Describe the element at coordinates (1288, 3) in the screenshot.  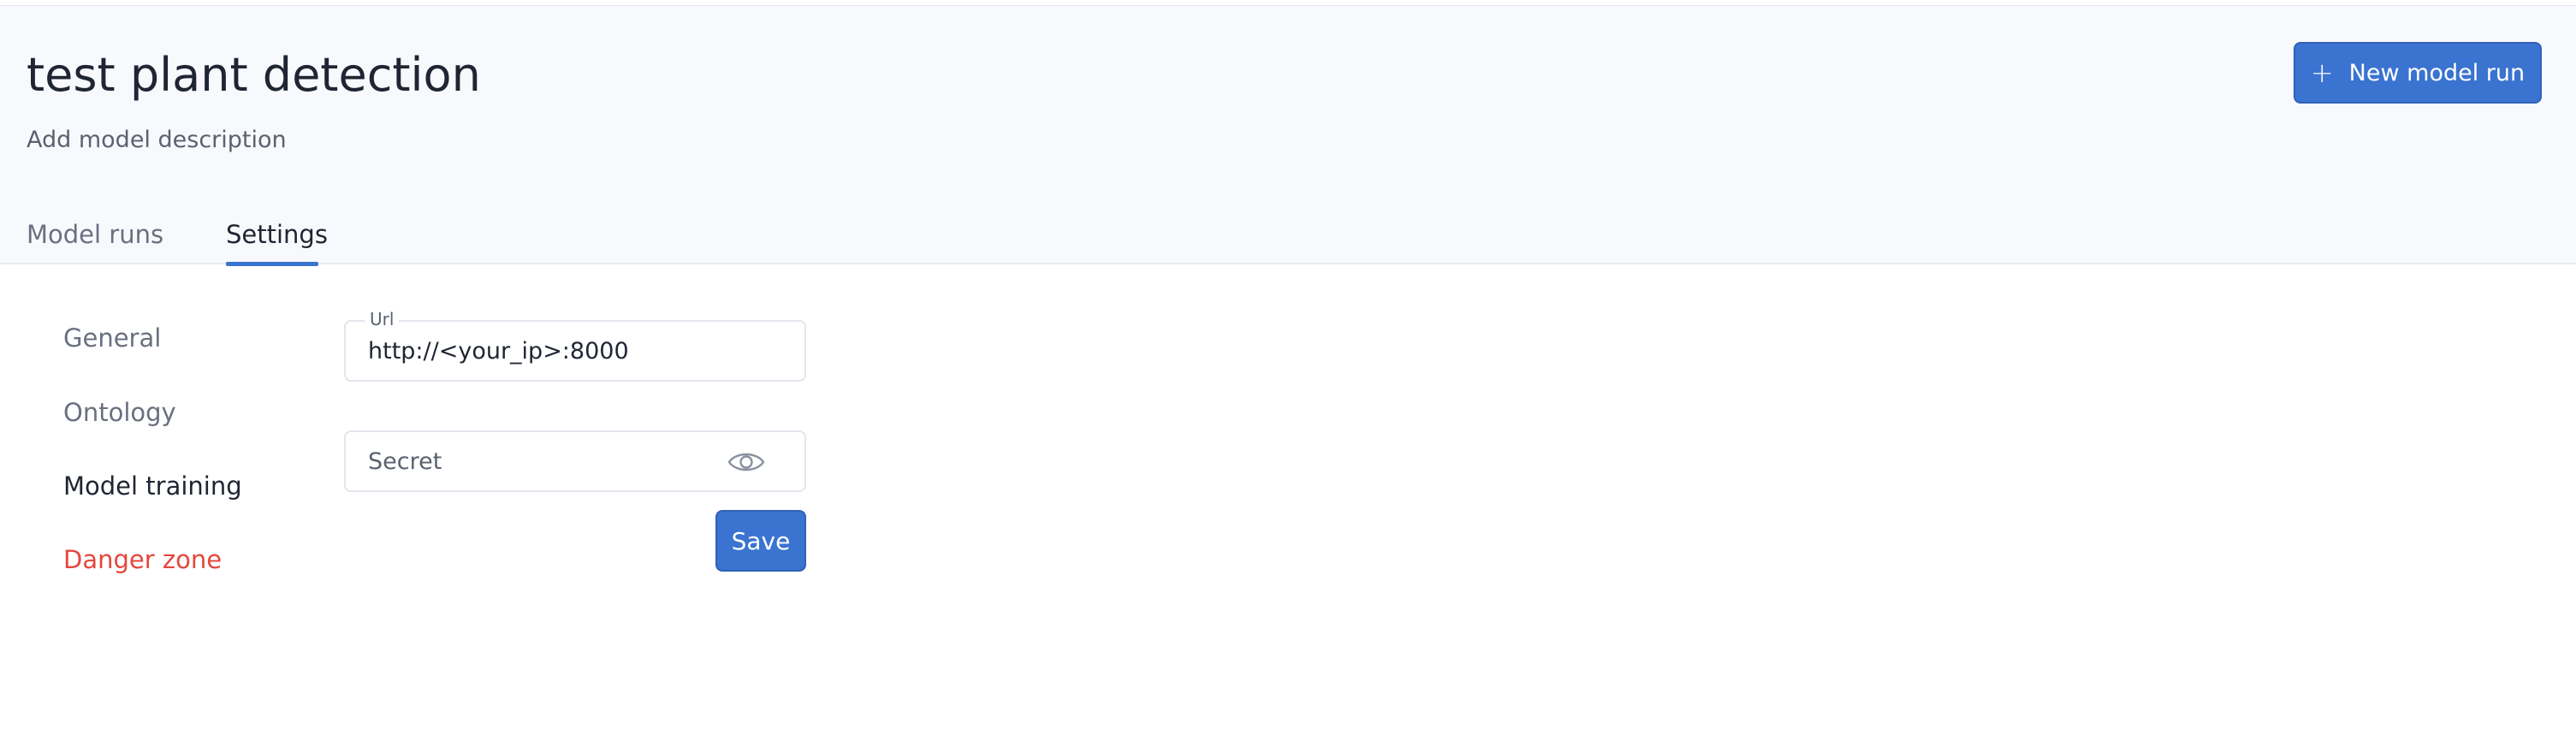
I see `top-border` at that location.